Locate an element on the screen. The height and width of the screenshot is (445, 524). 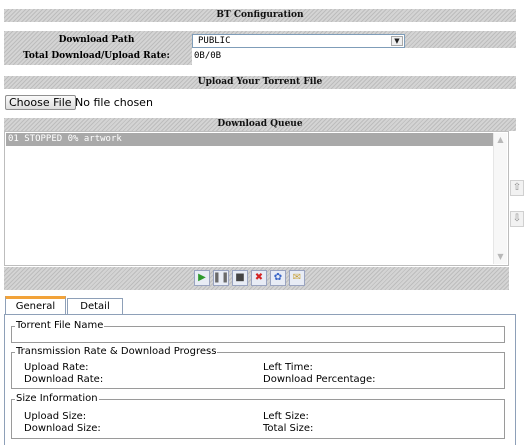
tab-general-label: General is located at coordinates (35, 306).